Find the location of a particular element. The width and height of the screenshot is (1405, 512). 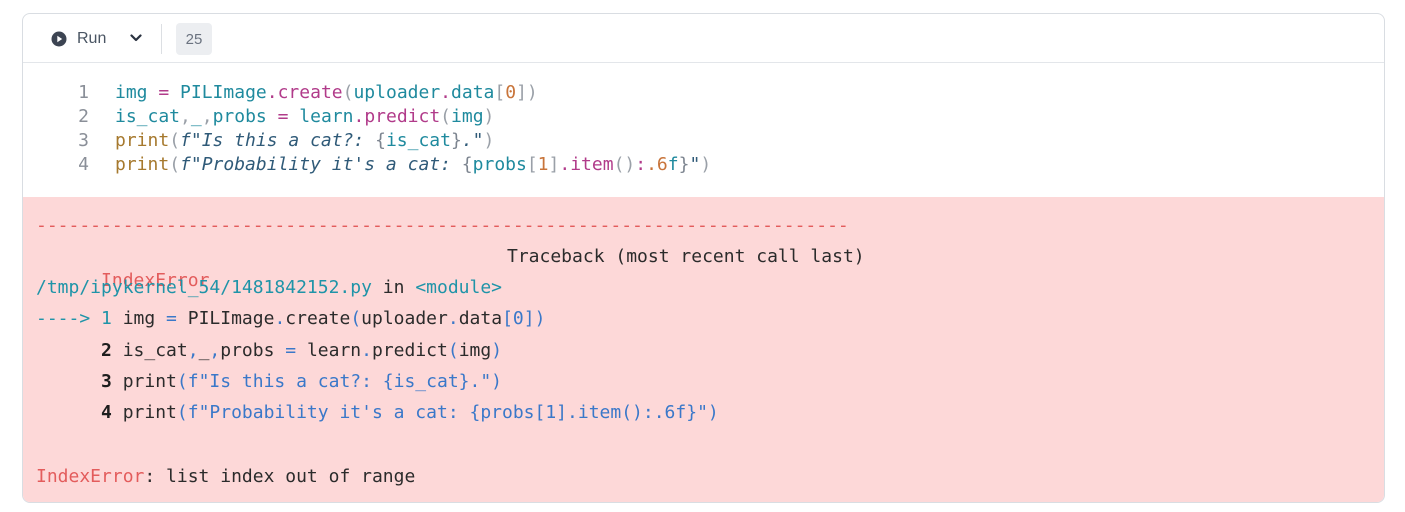

code-token: f is located at coordinates (673, 164).